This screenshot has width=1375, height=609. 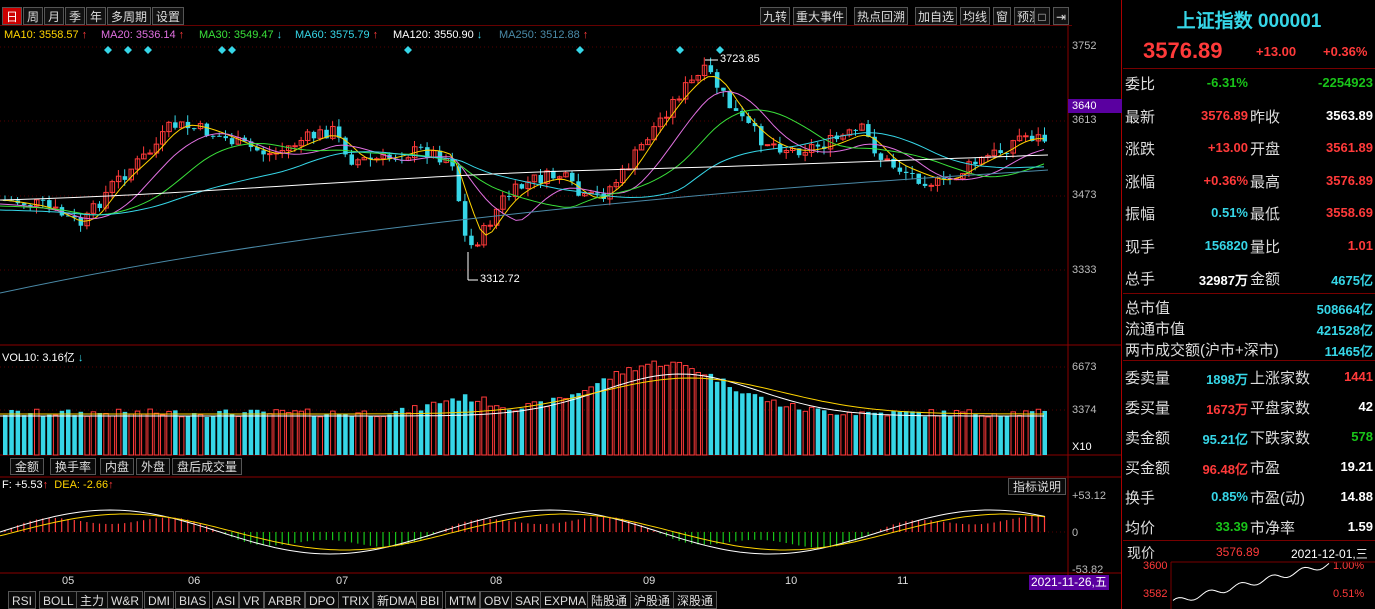 I want to click on indicator-tab-10: TRIX, so click(x=356, y=600).